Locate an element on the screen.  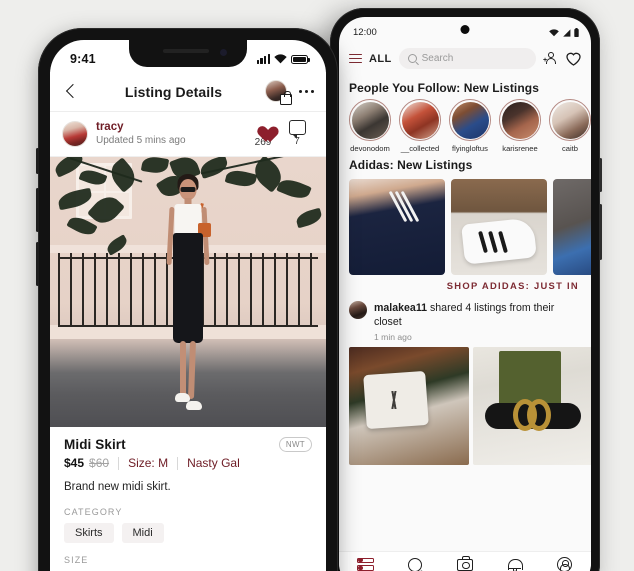
adidas-track-jacket-card is located at coordinates (397, 227).